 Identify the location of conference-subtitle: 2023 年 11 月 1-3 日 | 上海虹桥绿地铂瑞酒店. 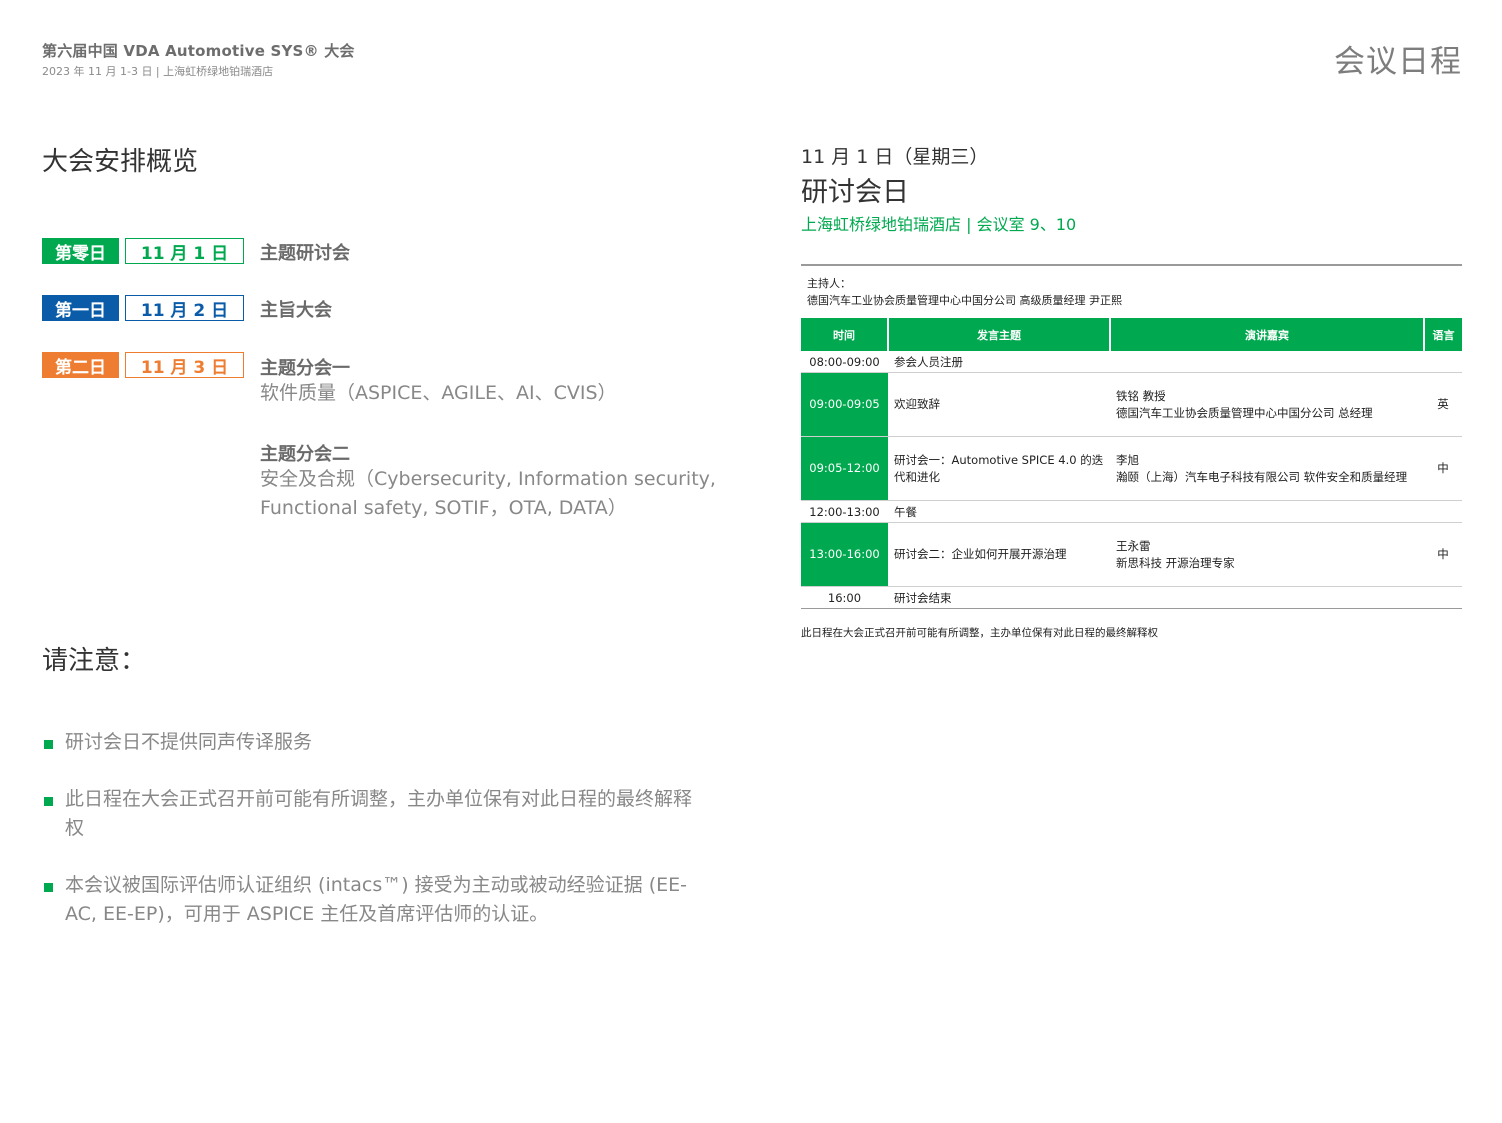
(158, 71).